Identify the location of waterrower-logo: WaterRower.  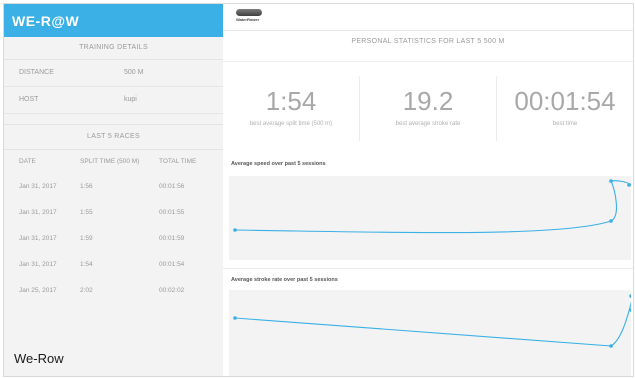
(249, 17).